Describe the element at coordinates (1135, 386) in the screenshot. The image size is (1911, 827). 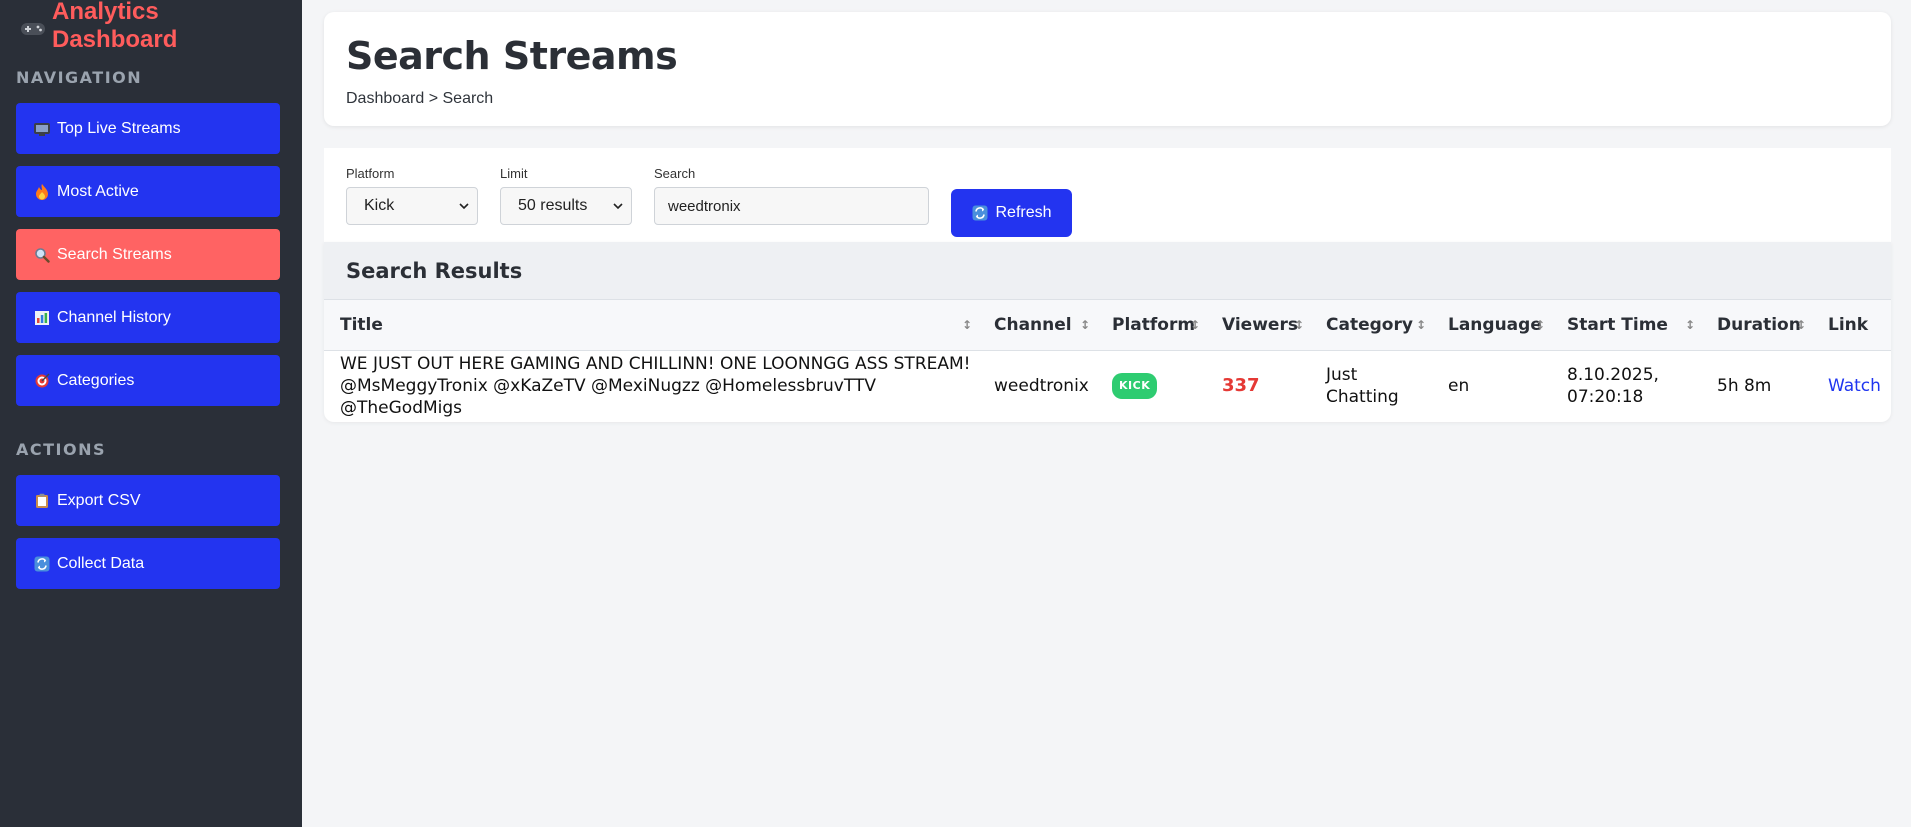
I see `platform-badge: KICK` at that location.